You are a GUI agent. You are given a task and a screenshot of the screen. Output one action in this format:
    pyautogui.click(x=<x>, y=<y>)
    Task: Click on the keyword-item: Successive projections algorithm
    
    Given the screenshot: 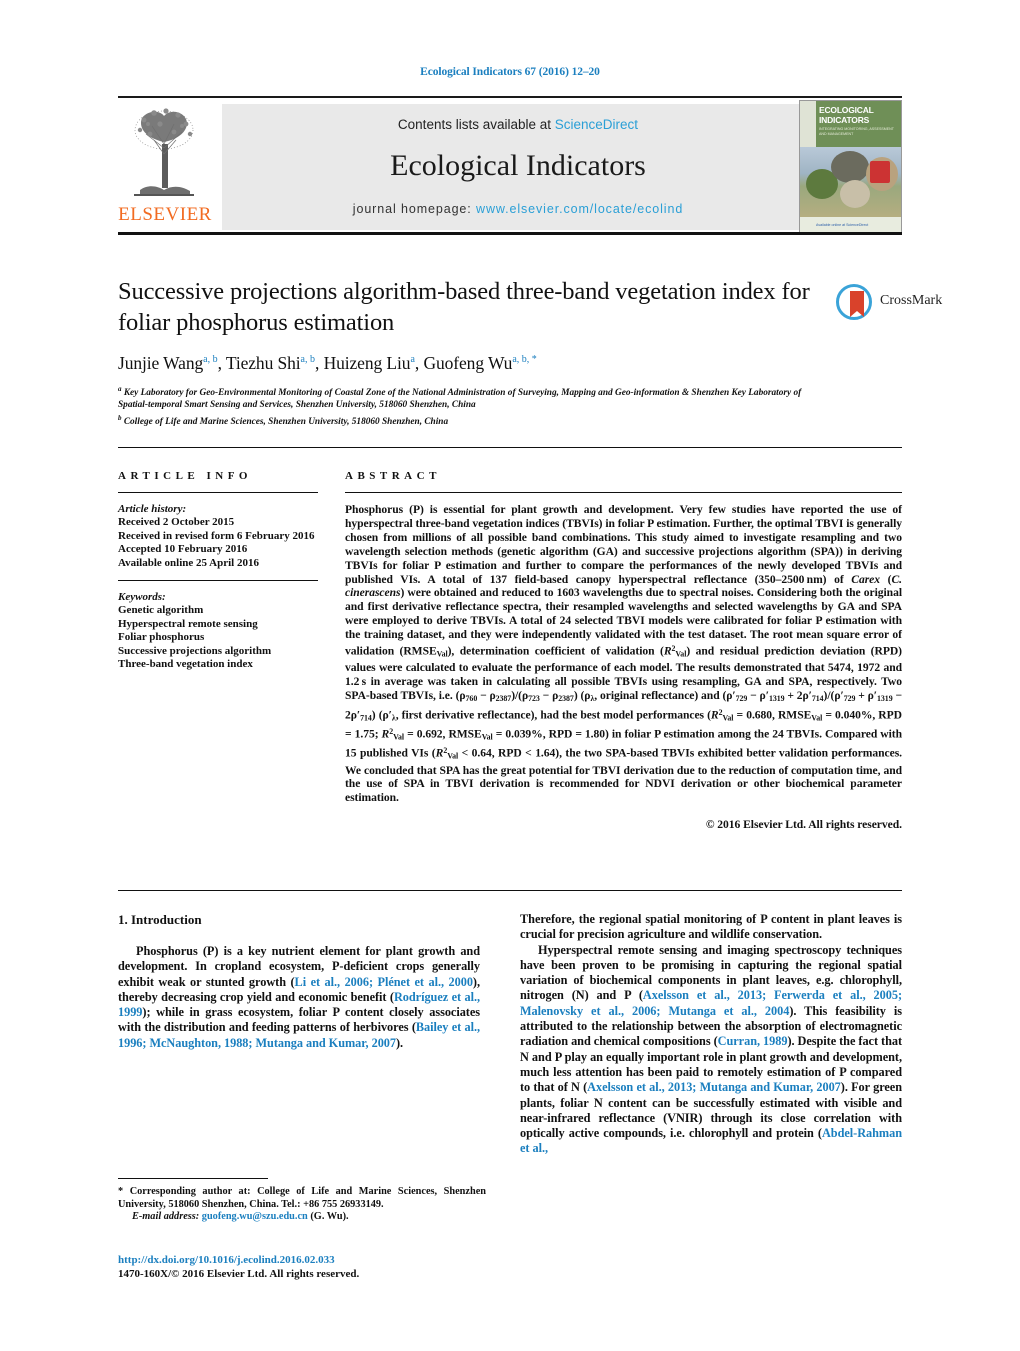 What is the action you would take?
    pyautogui.click(x=195, y=650)
    